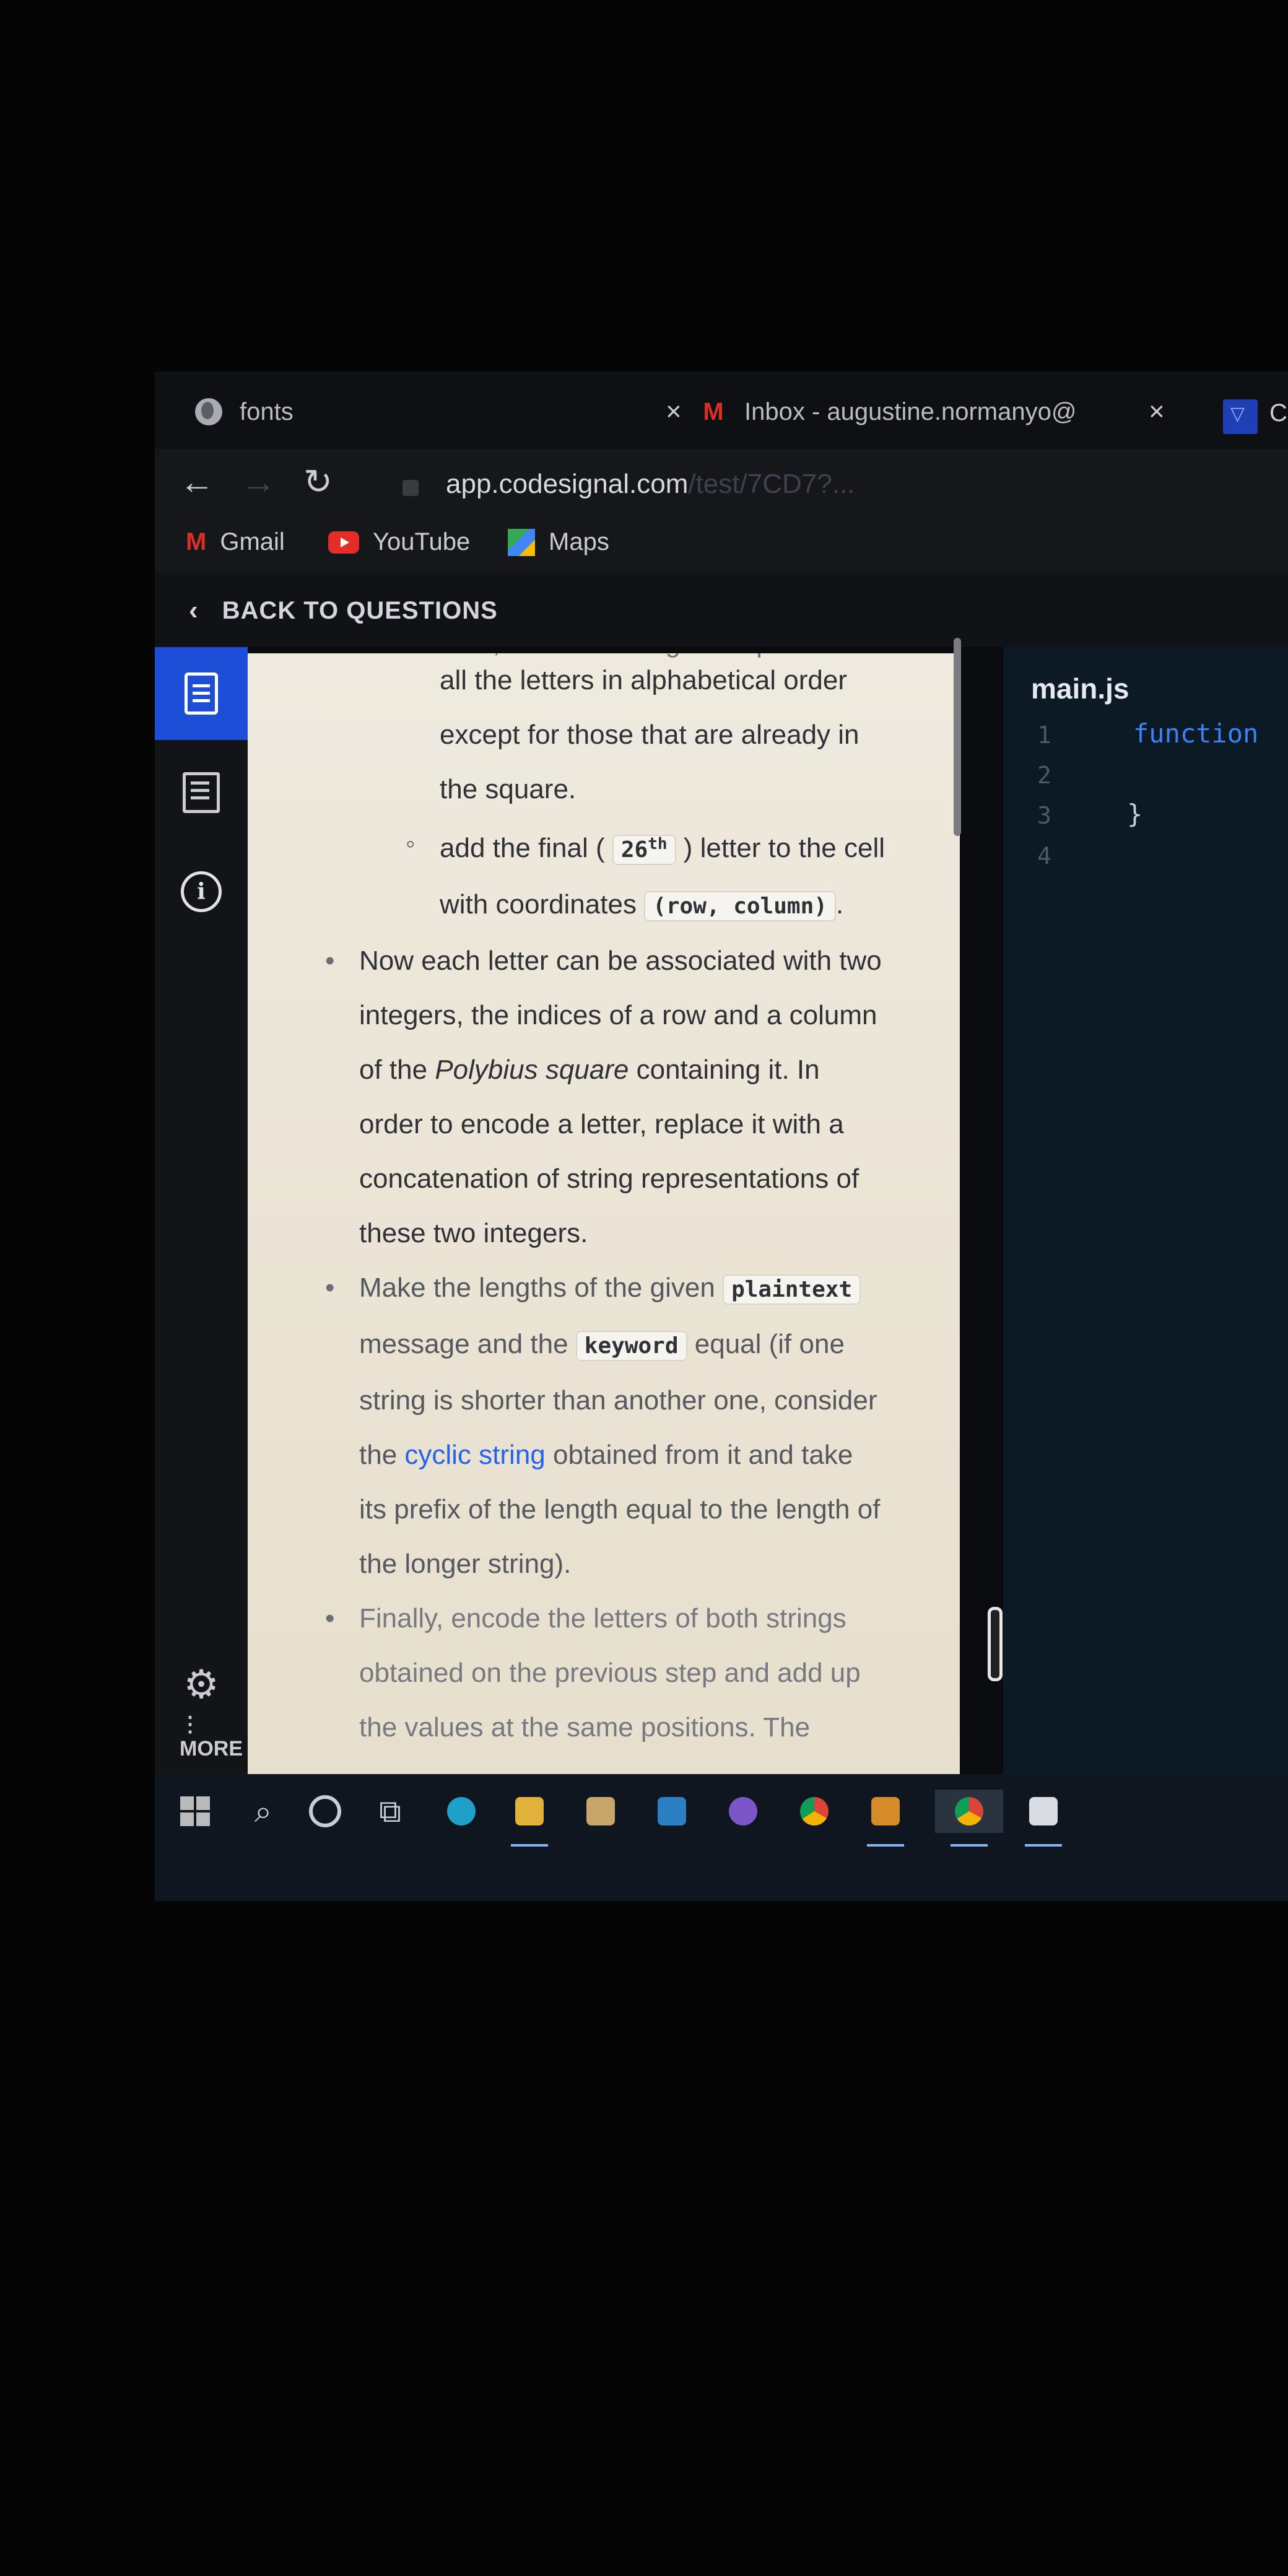  I want to click on github-icon, so click(743, 1811).